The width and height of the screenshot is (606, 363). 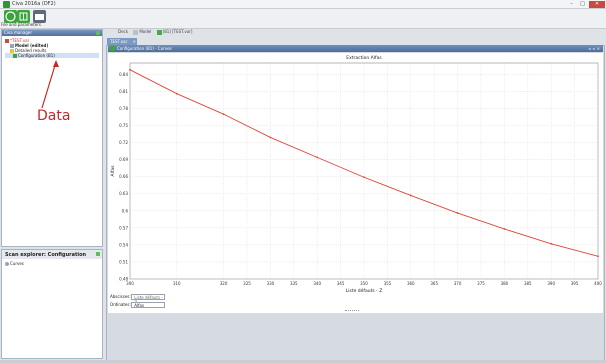 What do you see at coordinates (123, 74) in the screenshot?
I see `y-tick-label: 0.84` at bounding box center [123, 74].